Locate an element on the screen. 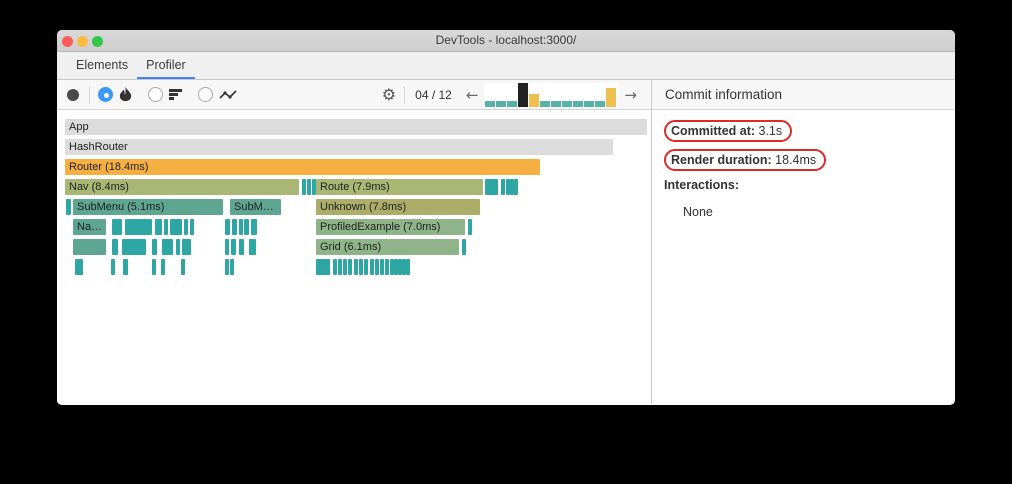 The image size is (1012, 484). commit-index-label: 04 / 12 is located at coordinates (433, 94).